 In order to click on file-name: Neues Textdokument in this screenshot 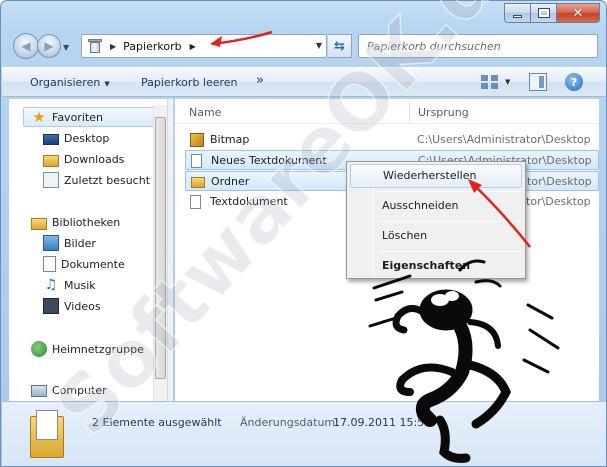, I will do `click(269, 160)`.